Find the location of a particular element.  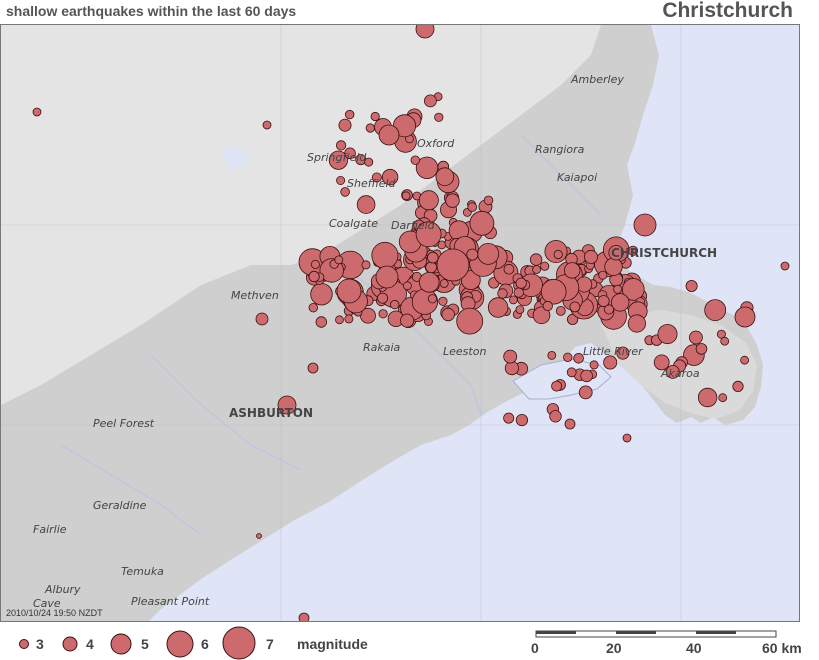

scale-label-40: 40 is located at coordinates (694, 648).